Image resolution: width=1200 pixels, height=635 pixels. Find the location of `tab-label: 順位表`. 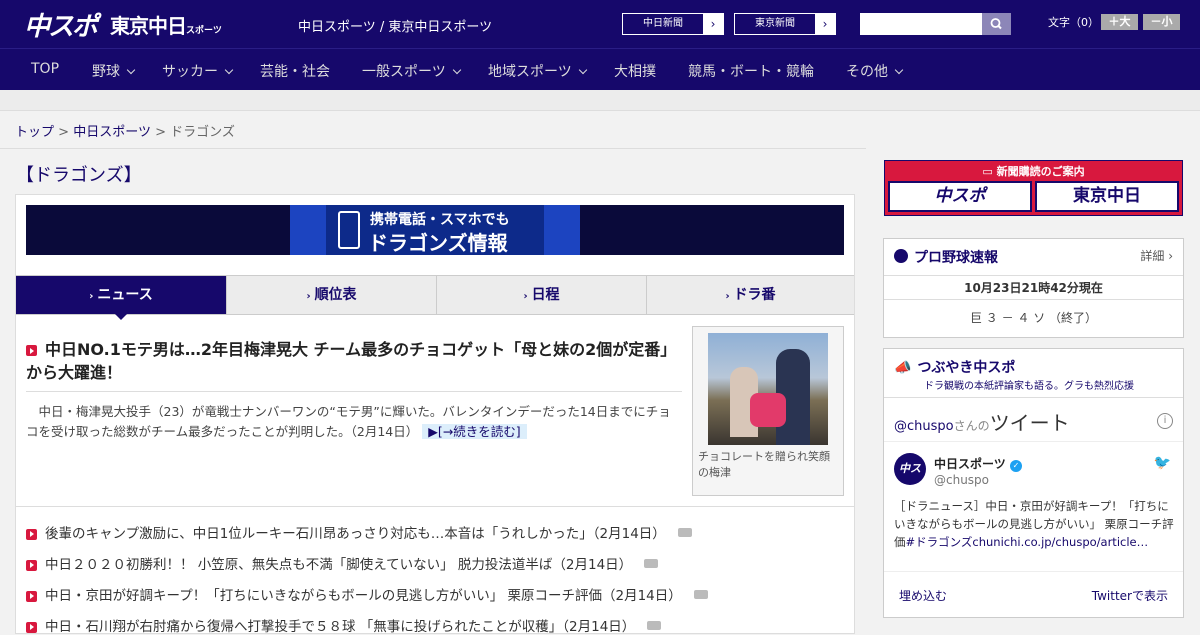

tab-label: 順位表 is located at coordinates (335, 295).